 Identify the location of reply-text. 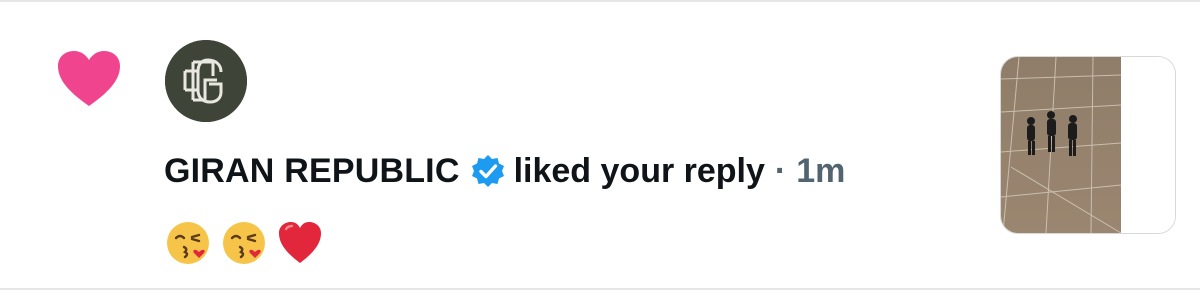
(244, 243).